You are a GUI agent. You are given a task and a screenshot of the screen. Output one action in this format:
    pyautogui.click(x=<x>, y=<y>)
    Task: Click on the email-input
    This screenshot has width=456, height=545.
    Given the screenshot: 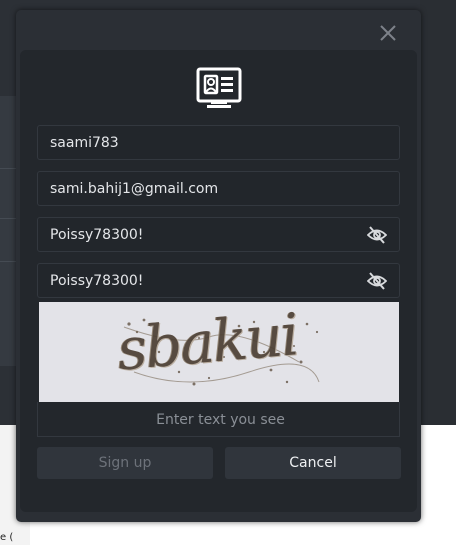 What is the action you would take?
    pyautogui.click(x=218, y=188)
    